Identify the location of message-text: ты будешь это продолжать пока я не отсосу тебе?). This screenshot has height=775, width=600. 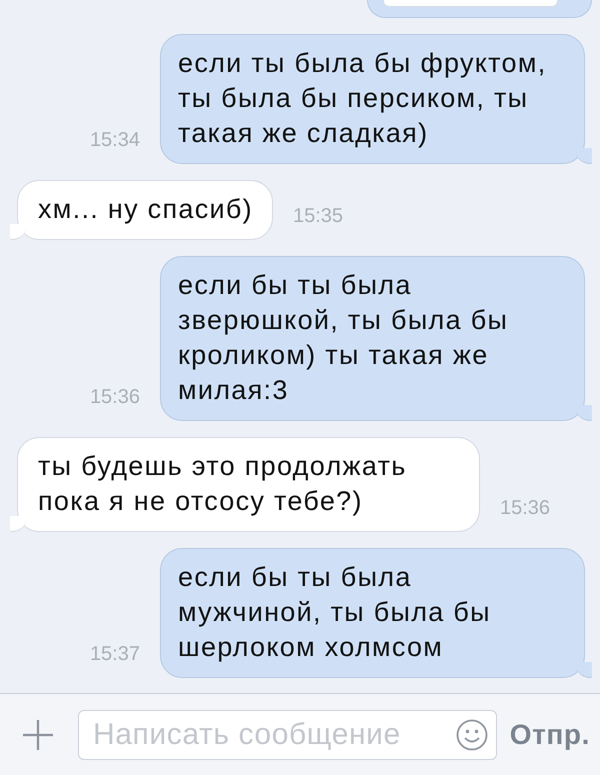
(223, 484).